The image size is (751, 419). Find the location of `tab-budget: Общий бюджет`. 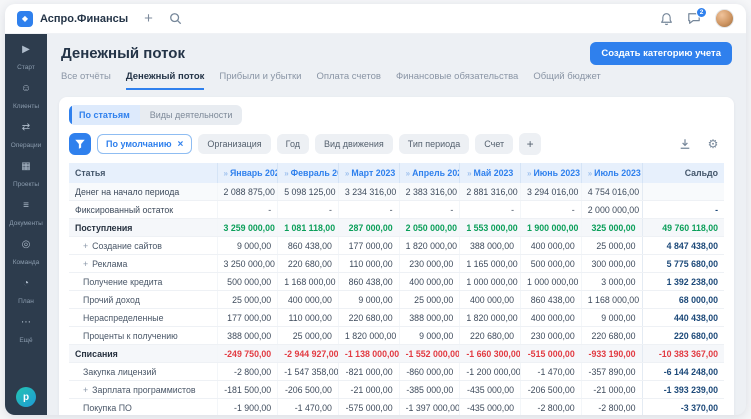

tab-budget: Общий бюджет is located at coordinates (566, 80).